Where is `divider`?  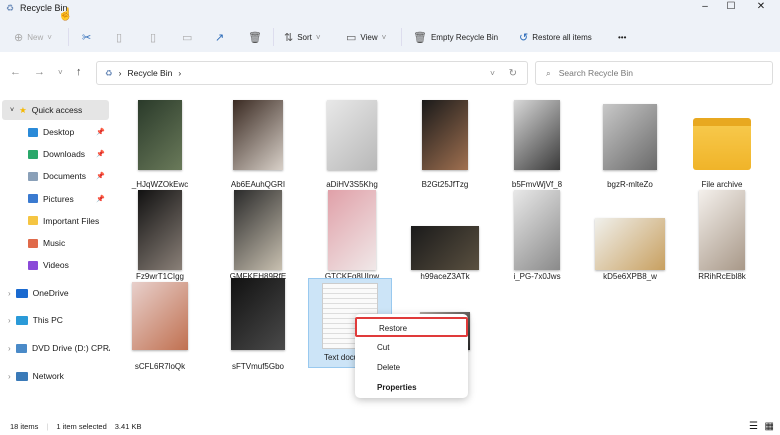 divider is located at coordinates (68, 37).